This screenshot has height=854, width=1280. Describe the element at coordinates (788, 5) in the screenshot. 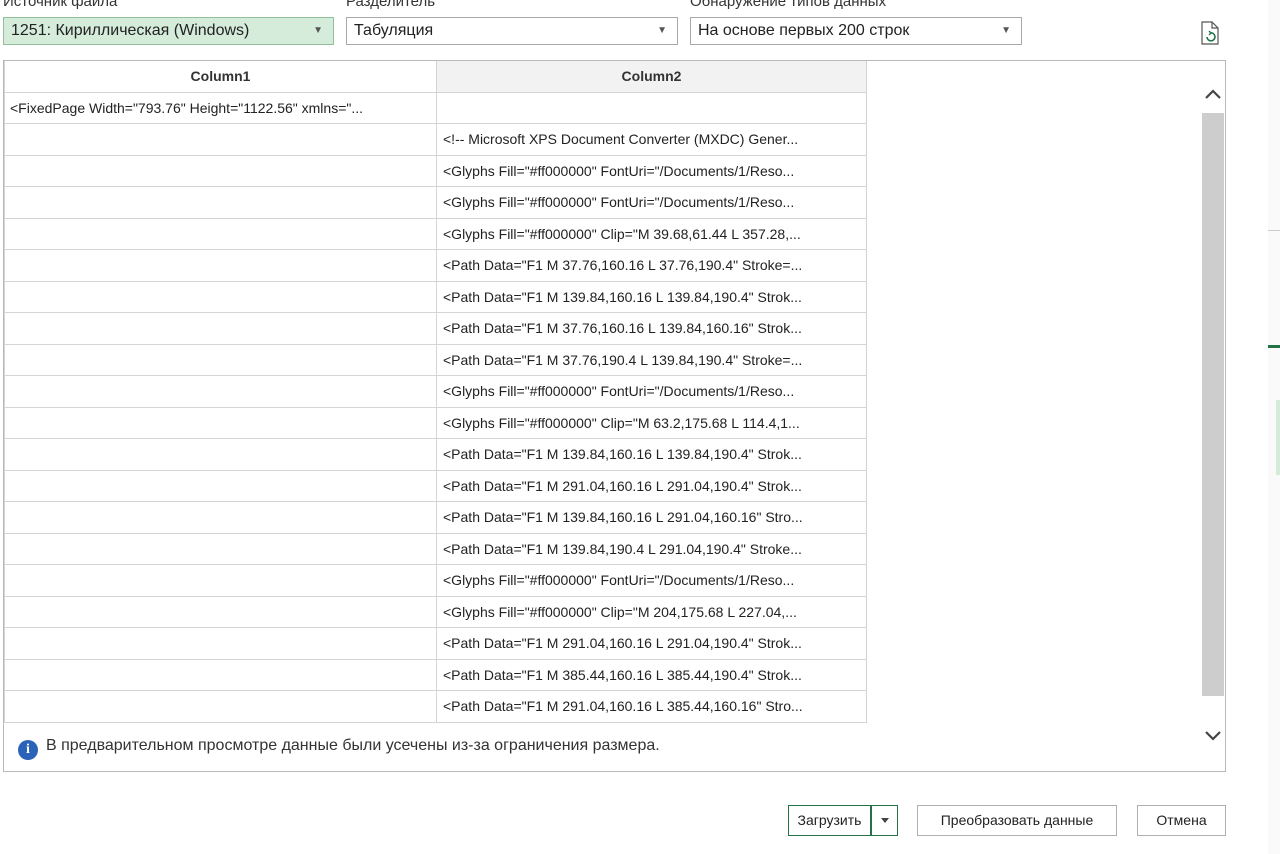

I see `type-detection-label: Обнаружение типов данных` at that location.